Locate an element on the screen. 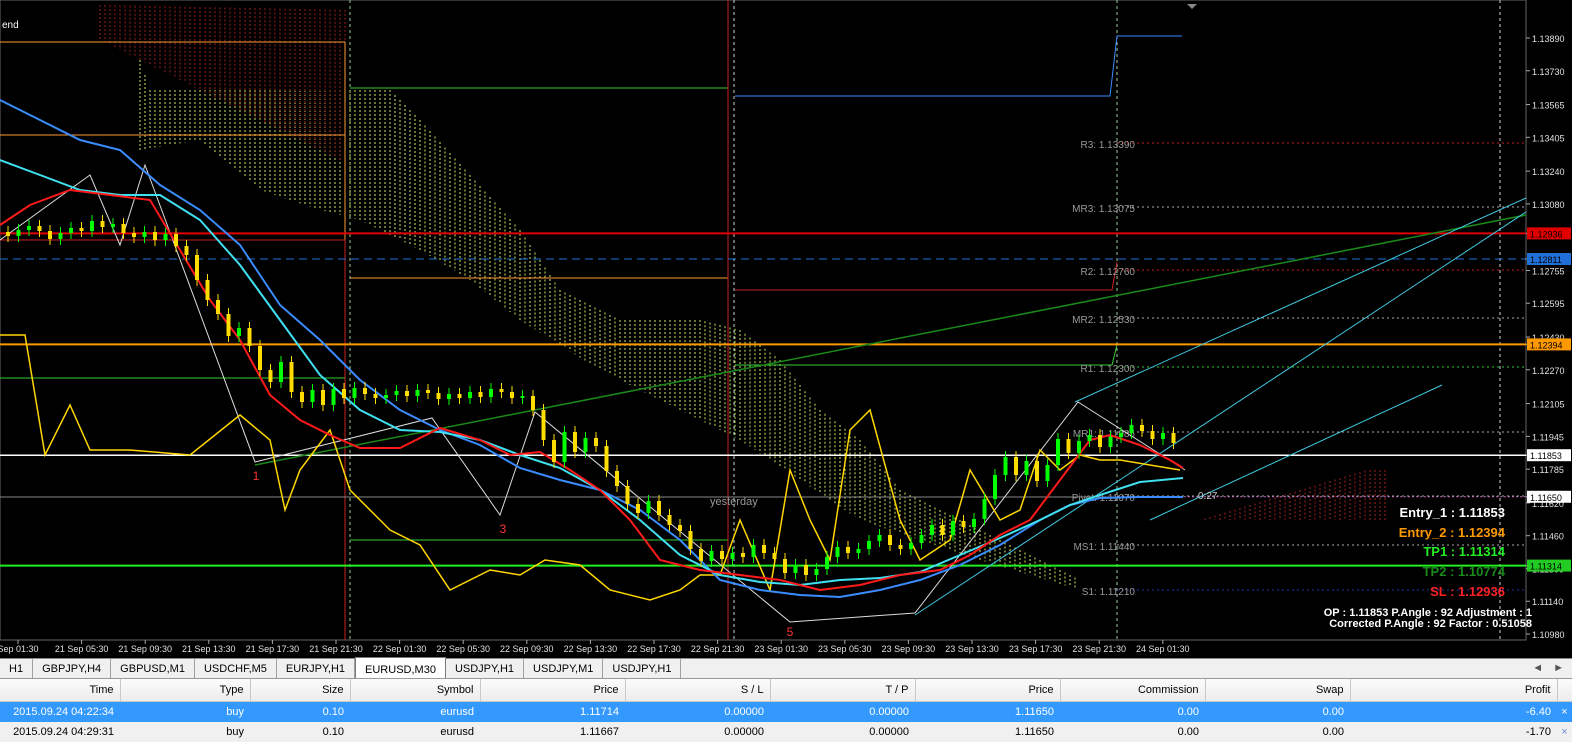 Image resolution: width=1572 pixels, height=752 pixels. column-header-spacer is located at coordinates (1564, 690).